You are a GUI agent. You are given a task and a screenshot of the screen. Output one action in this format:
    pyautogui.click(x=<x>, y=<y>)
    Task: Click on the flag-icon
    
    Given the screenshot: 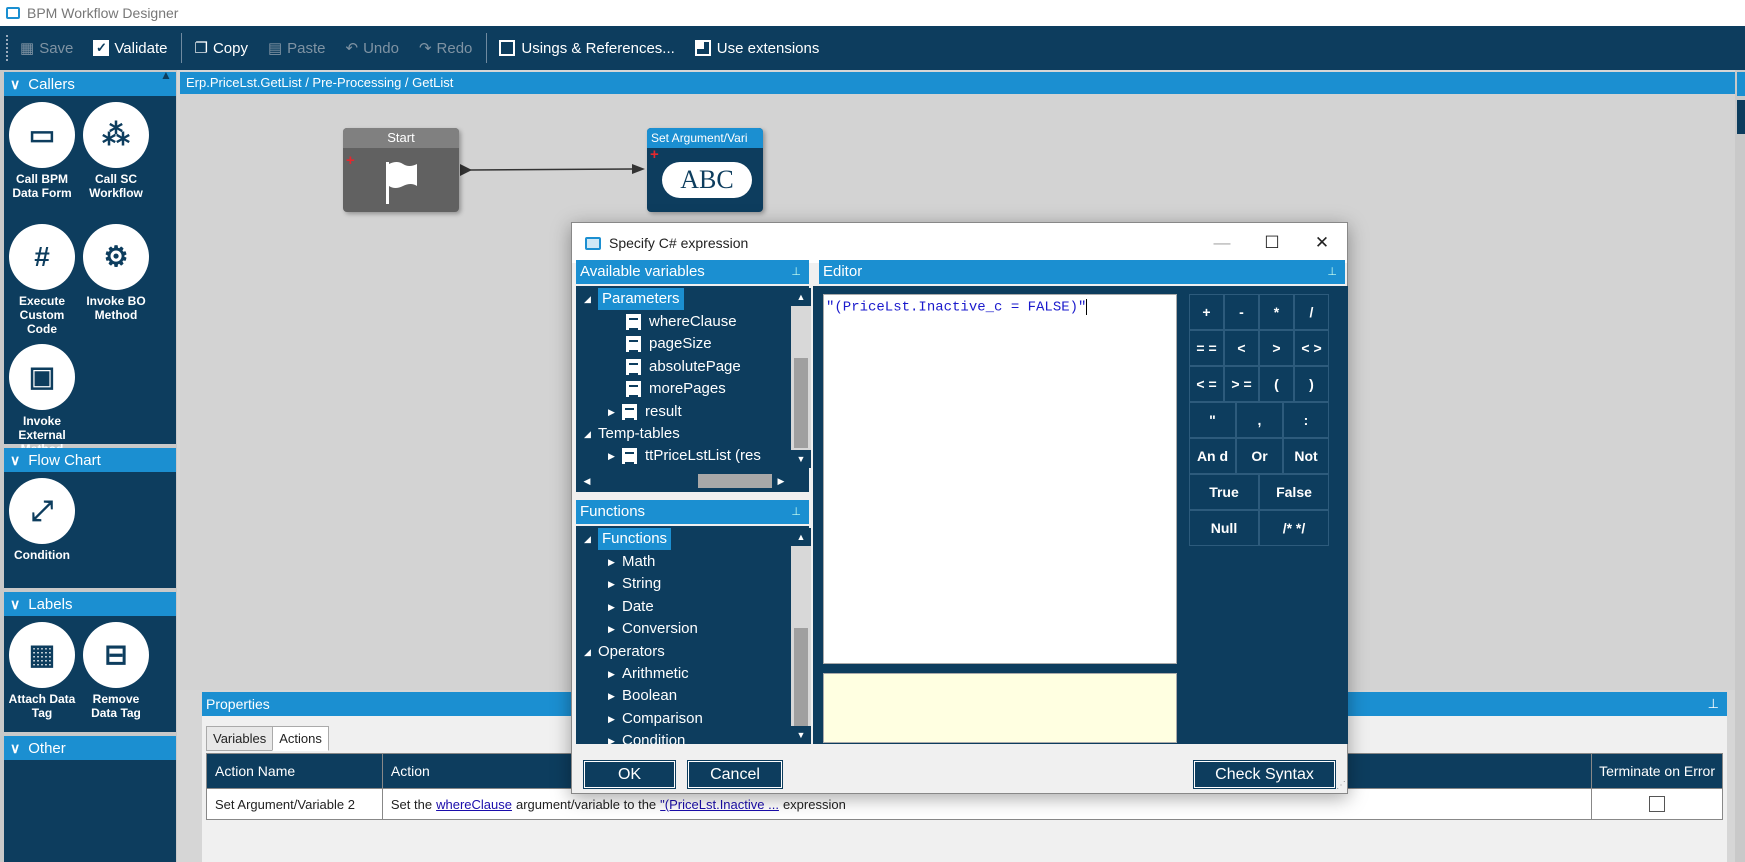 What is the action you would take?
    pyautogui.click(x=401, y=183)
    